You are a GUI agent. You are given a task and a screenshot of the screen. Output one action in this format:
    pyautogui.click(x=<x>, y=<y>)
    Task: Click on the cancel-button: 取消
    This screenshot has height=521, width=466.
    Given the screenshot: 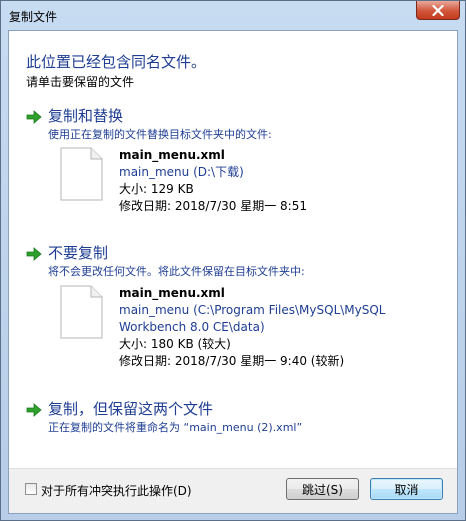 What is the action you would take?
    pyautogui.click(x=406, y=489)
    